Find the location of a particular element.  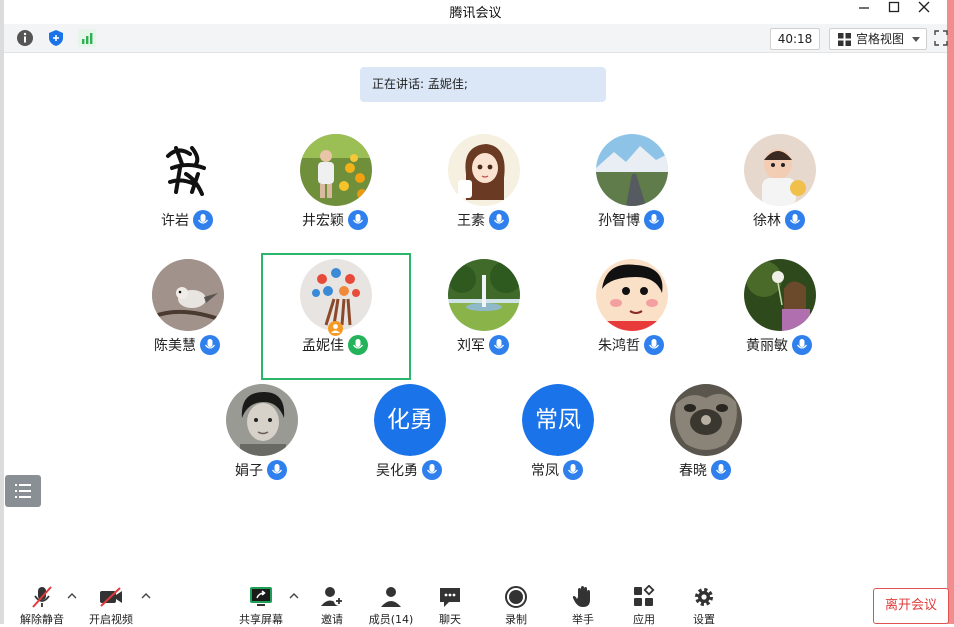

participant-tile: 陈美慧 is located at coordinates (187, 311).